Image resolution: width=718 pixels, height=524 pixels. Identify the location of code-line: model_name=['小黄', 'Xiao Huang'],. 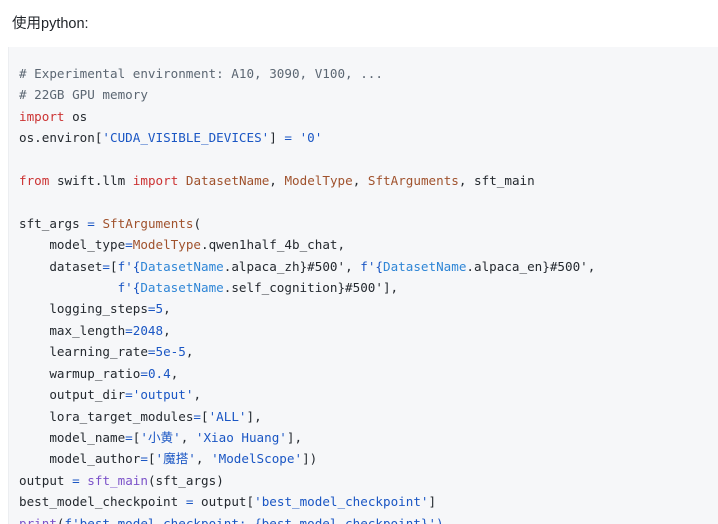
(368, 437).